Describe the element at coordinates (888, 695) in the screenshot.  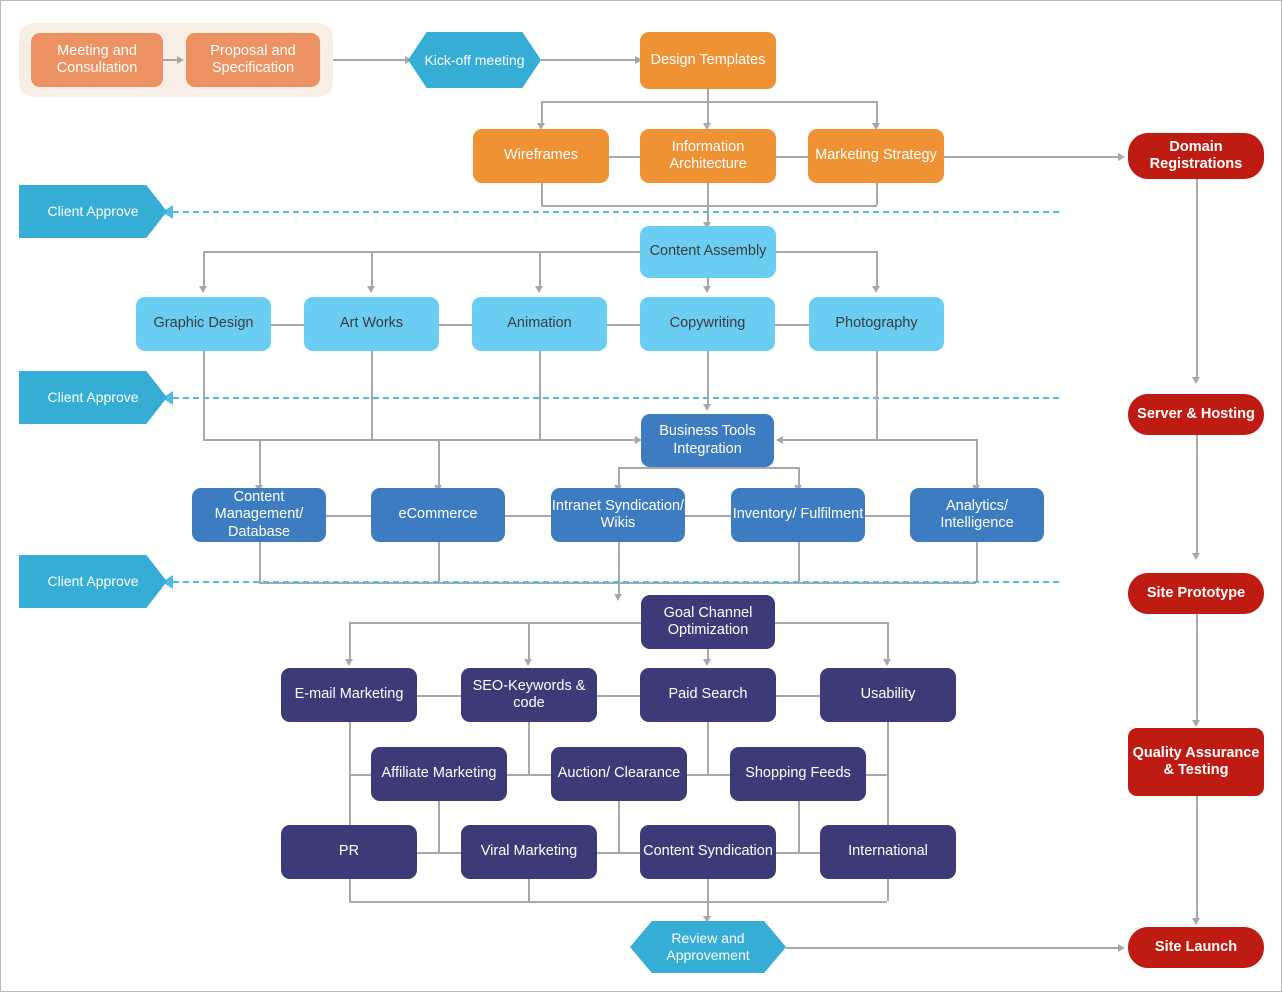
I see `node-usability: Usability` at that location.